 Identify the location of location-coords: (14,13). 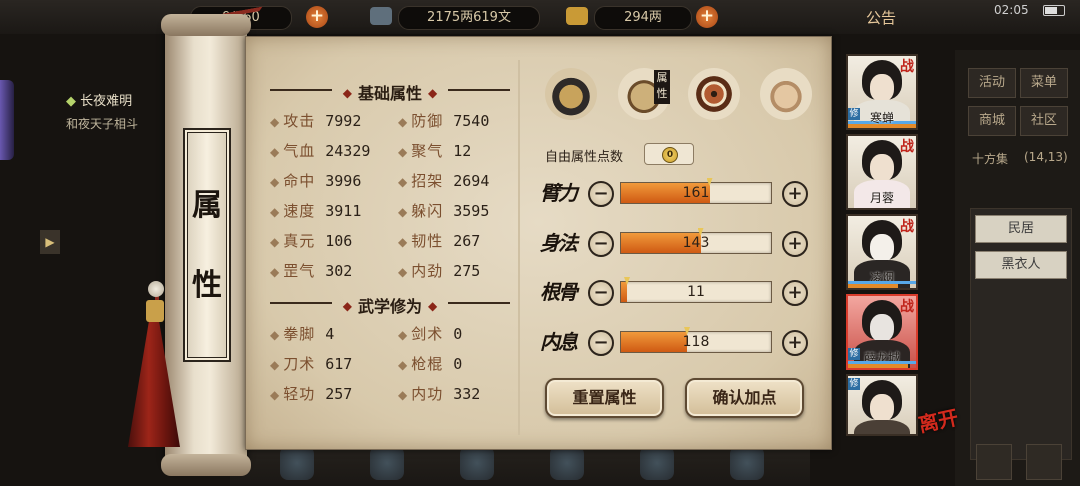
(1046, 157).